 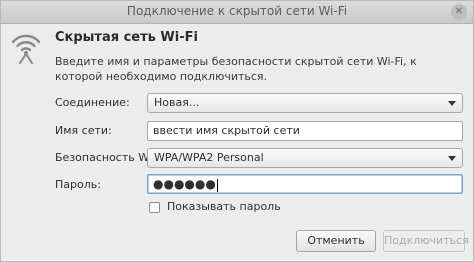 What do you see at coordinates (305, 158) in the screenshot?
I see `security-combo: WPA/WPA2 Personal` at bounding box center [305, 158].